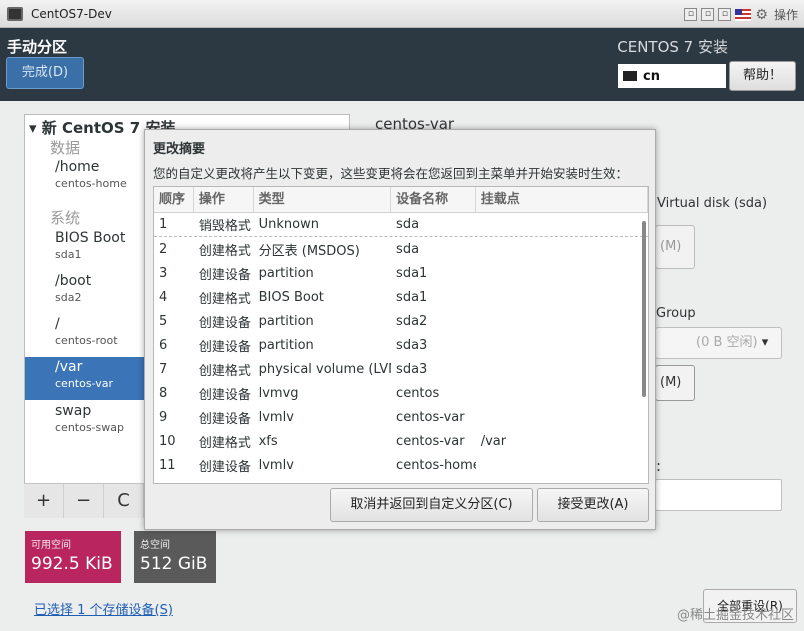  I want to click on mount-item-home: /home centos-home, so click(85, 178).